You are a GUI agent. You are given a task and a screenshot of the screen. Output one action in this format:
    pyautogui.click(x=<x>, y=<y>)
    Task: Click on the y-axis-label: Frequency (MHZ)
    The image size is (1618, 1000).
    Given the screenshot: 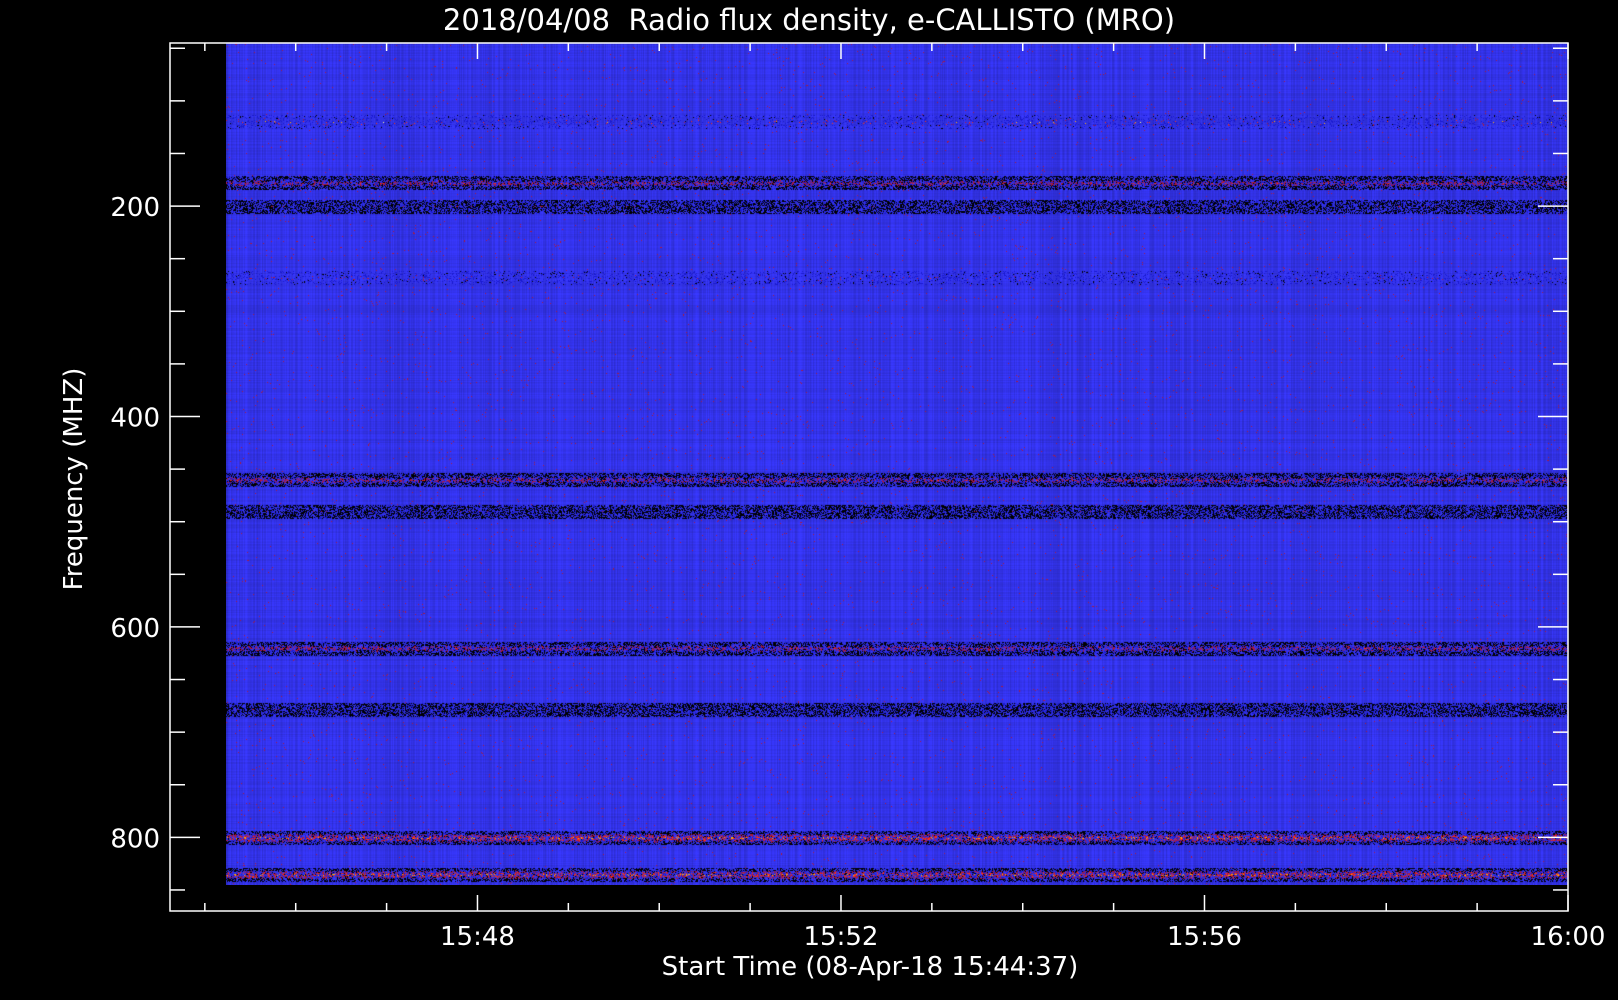 What is the action you would take?
    pyautogui.click(x=74, y=479)
    